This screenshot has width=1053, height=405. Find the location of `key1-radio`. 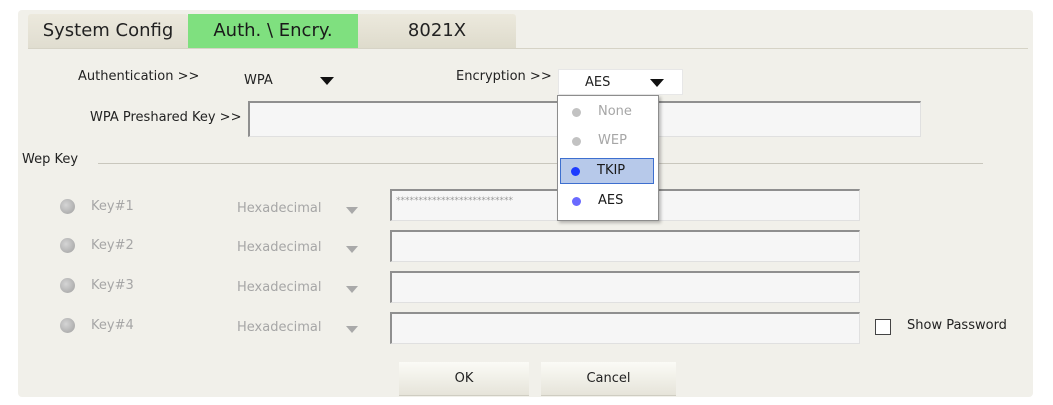

key1-radio is located at coordinates (67, 206).